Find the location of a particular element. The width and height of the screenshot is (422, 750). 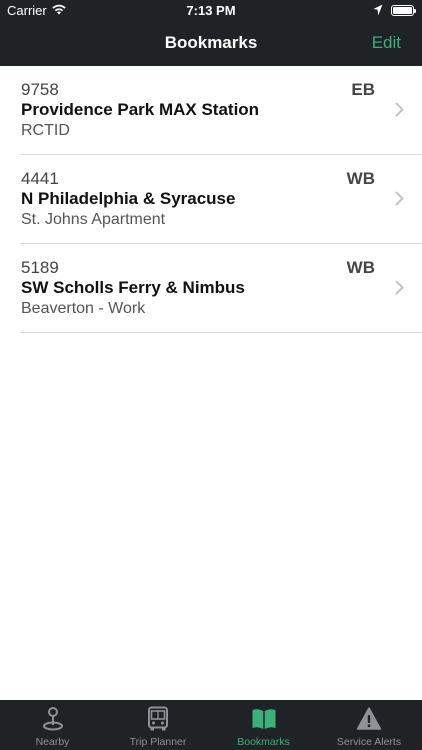

tab-nearby: Nearby is located at coordinates (52, 725).